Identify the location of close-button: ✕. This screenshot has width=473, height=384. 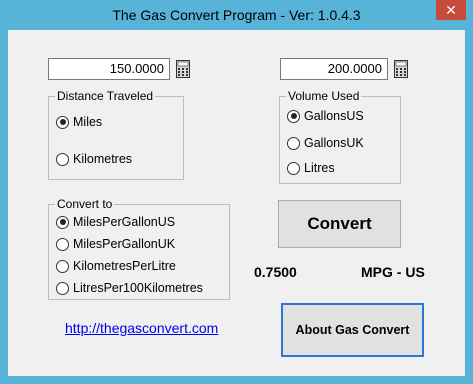
(451, 10).